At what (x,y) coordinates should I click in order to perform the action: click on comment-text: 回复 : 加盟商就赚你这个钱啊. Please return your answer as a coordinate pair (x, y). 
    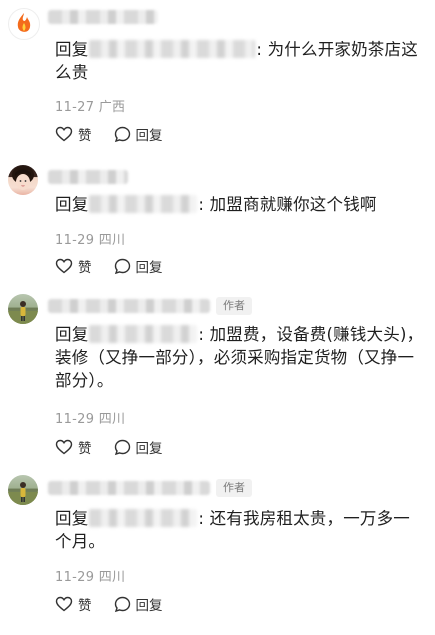
    Looking at the image, I should click on (240, 204).